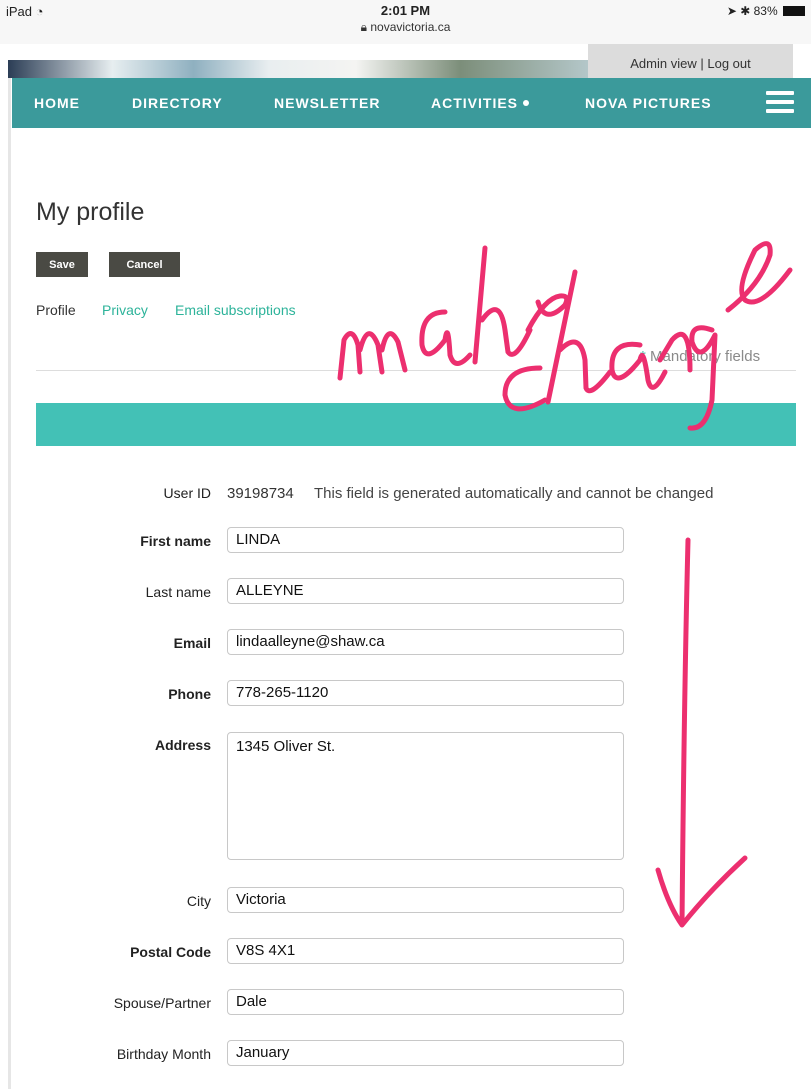 The height and width of the screenshot is (1089, 811). Describe the element at coordinates (647, 336) in the screenshot. I see `handwriting-changes` at that location.